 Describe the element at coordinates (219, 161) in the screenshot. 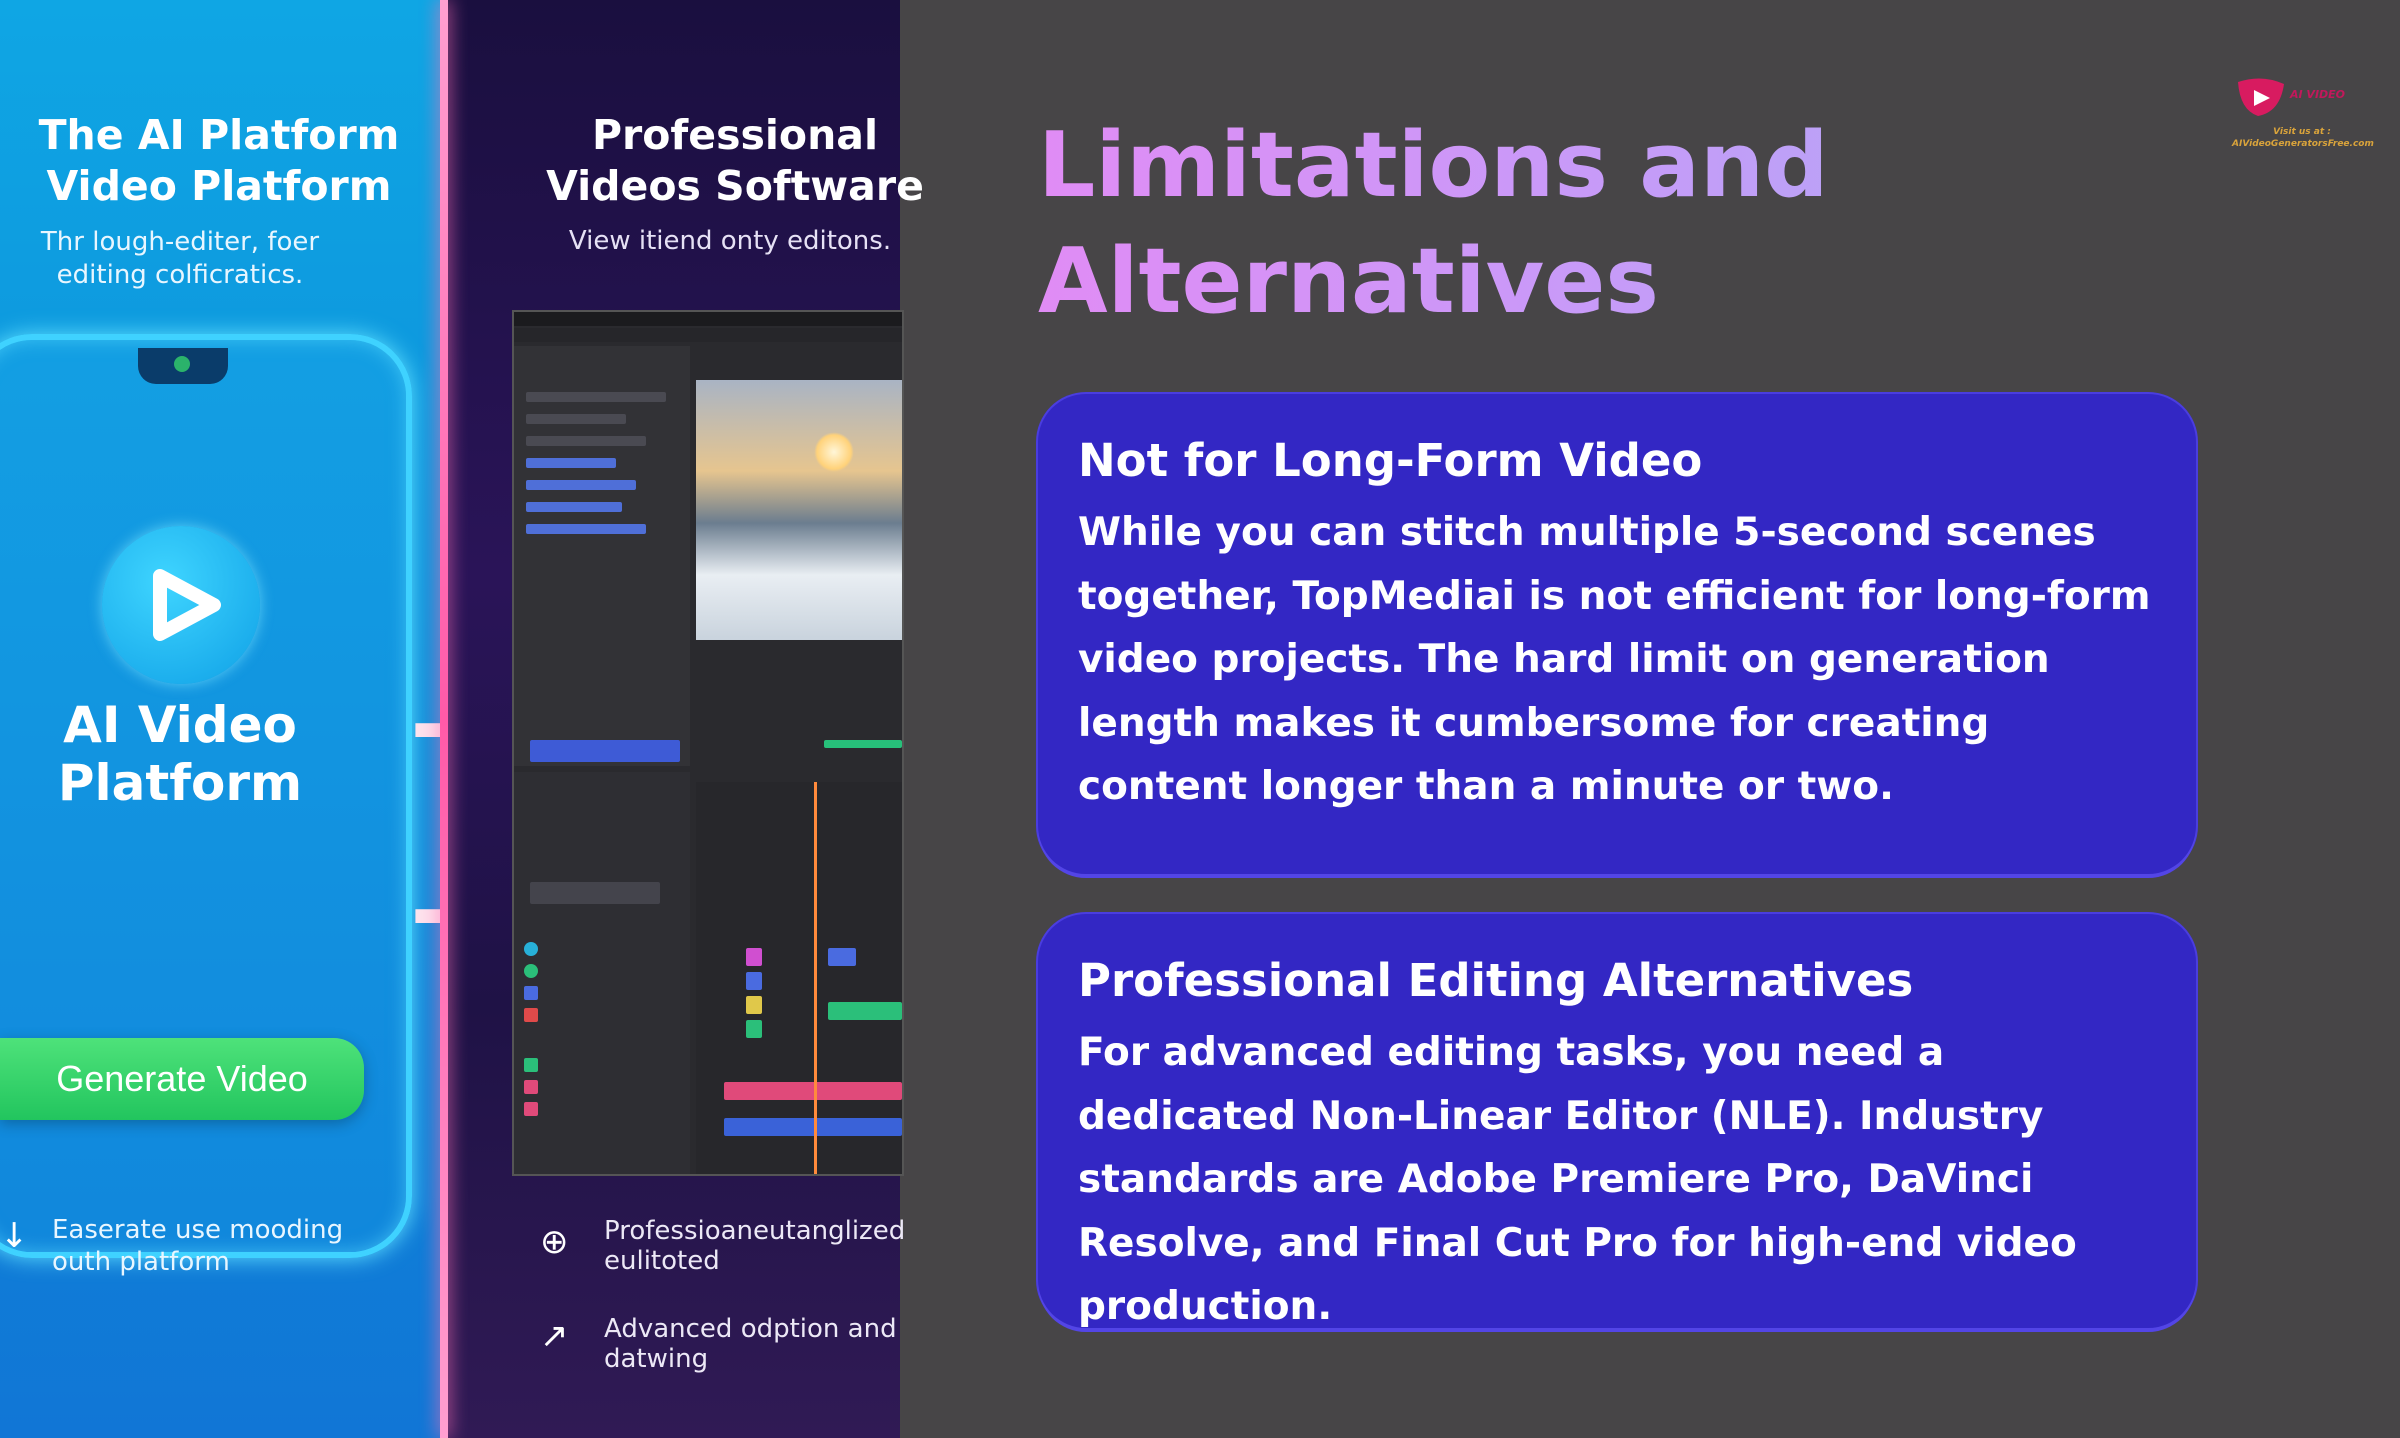

I see `left-panel-title: The AI Platform Video Platform` at that location.